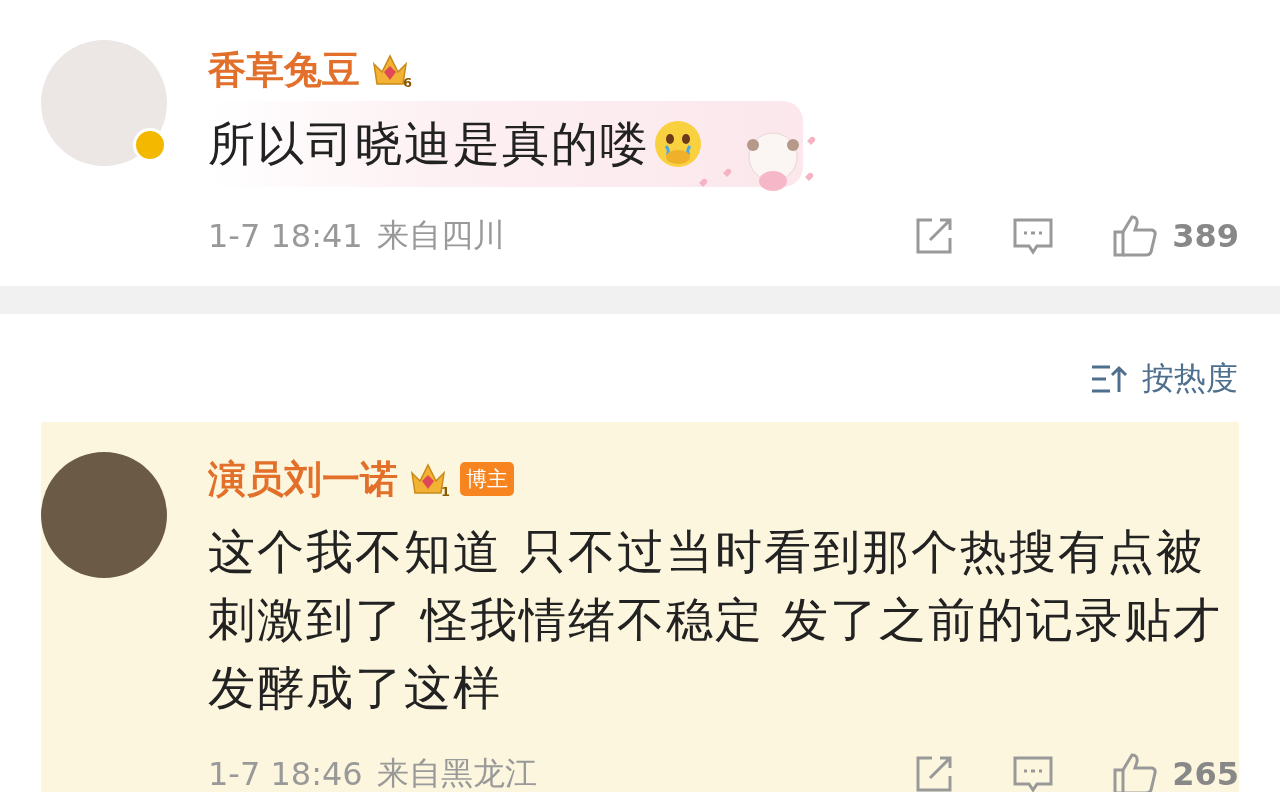  I want to click on sort-button: 按热度, so click(1164, 379).